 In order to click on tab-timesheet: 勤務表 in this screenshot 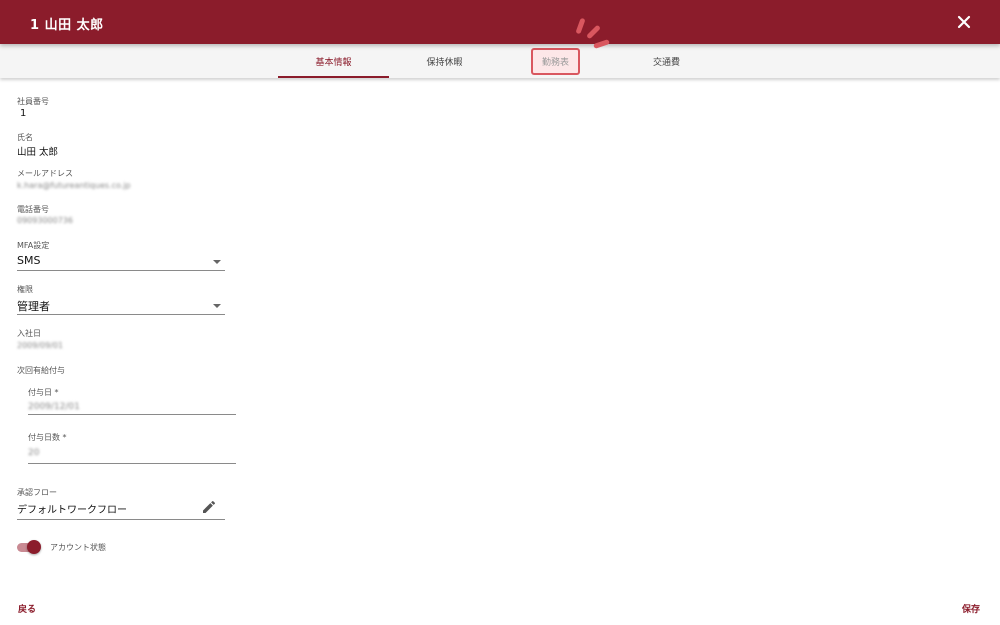, I will do `click(555, 61)`.